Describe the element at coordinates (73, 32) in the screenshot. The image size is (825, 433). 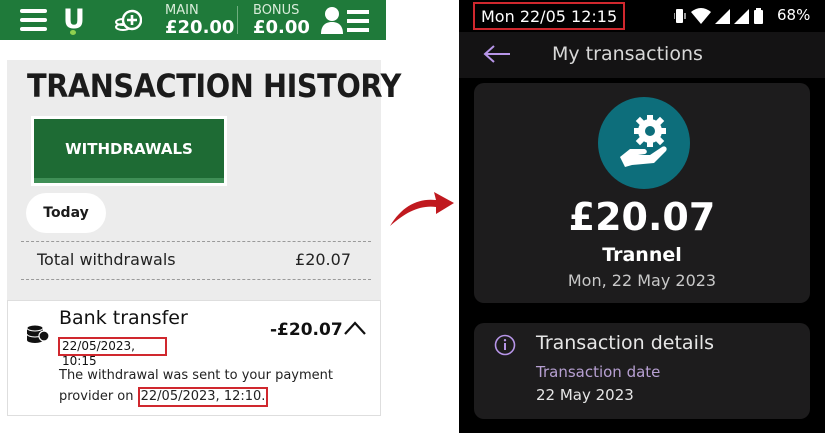
I see `logo-dot` at that location.